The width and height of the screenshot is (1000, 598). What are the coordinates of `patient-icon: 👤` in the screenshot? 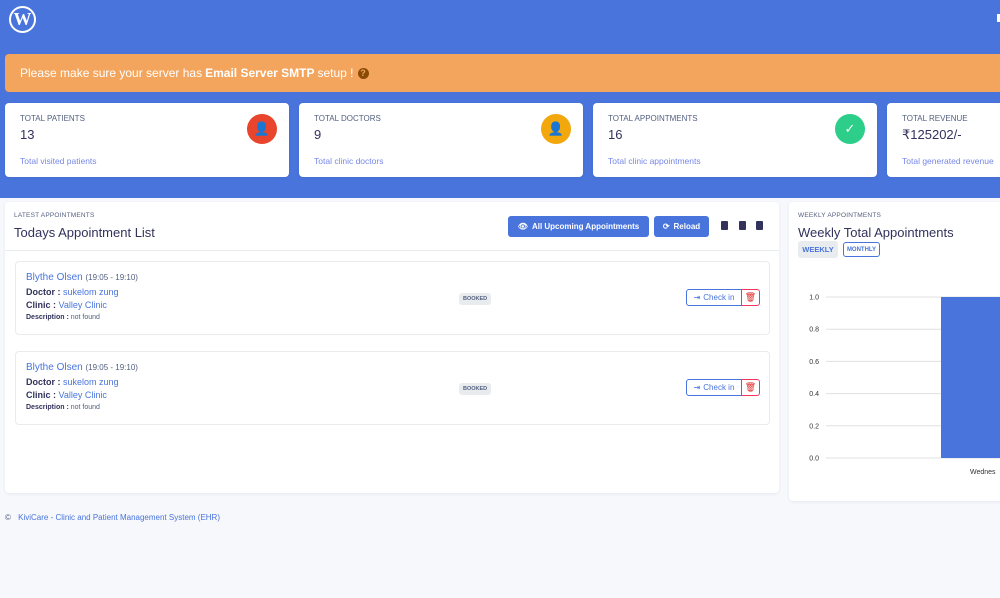 It's located at (262, 129).